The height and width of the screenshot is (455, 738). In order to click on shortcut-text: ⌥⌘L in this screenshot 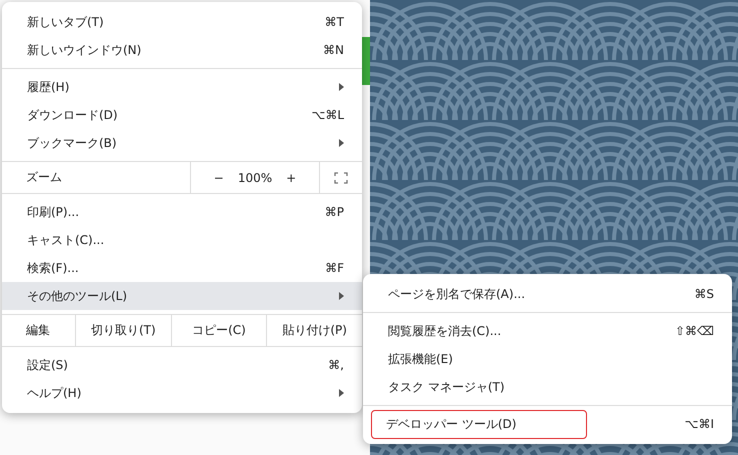, I will do `click(327, 115)`.